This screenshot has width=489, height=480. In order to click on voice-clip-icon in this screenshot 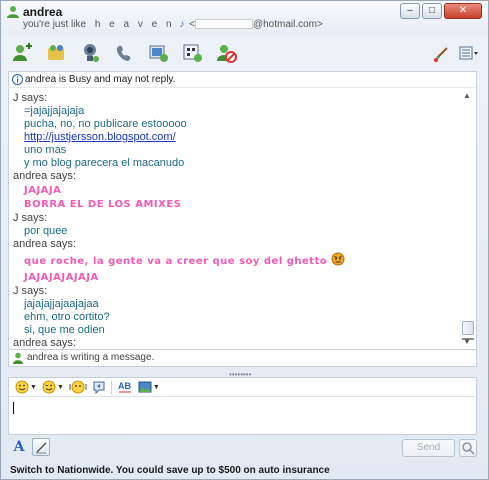, I will do `click(99, 387)`.